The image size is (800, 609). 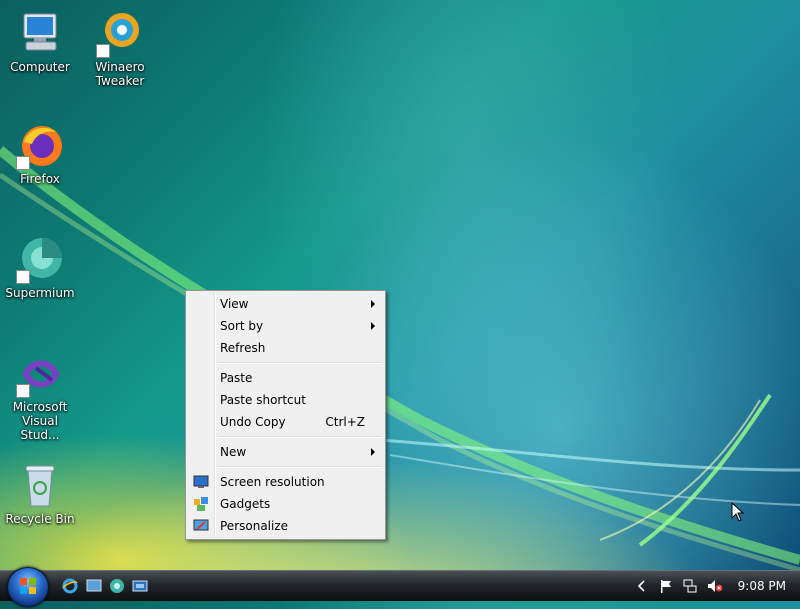 What do you see at coordinates (285, 452) in the screenshot?
I see `menu-item-new: New` at bounding box center [285, 452].